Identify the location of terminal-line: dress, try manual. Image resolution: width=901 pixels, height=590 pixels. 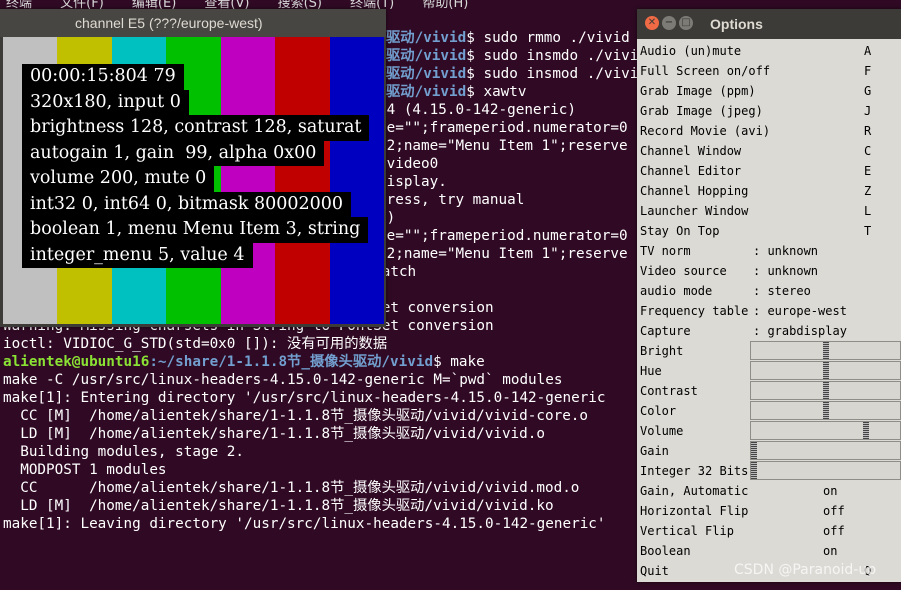
(451, 200).